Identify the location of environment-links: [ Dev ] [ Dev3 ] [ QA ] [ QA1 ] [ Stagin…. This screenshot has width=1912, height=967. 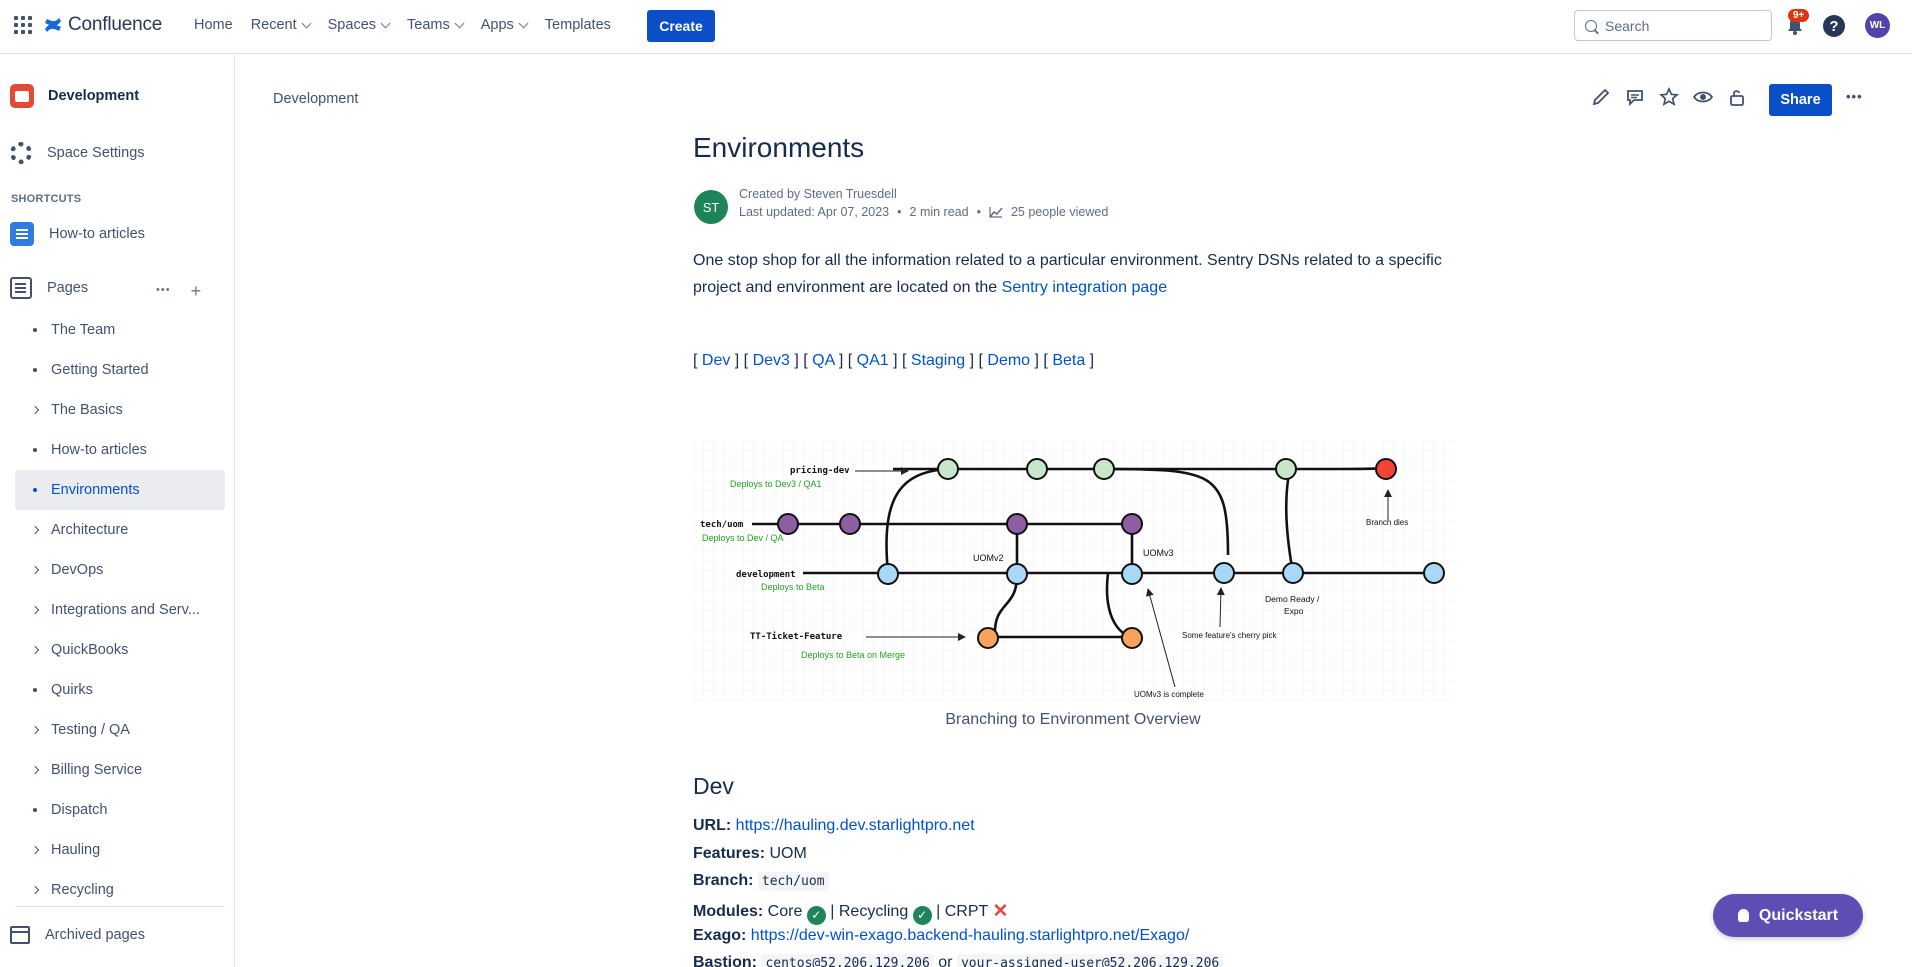
(894, 360).